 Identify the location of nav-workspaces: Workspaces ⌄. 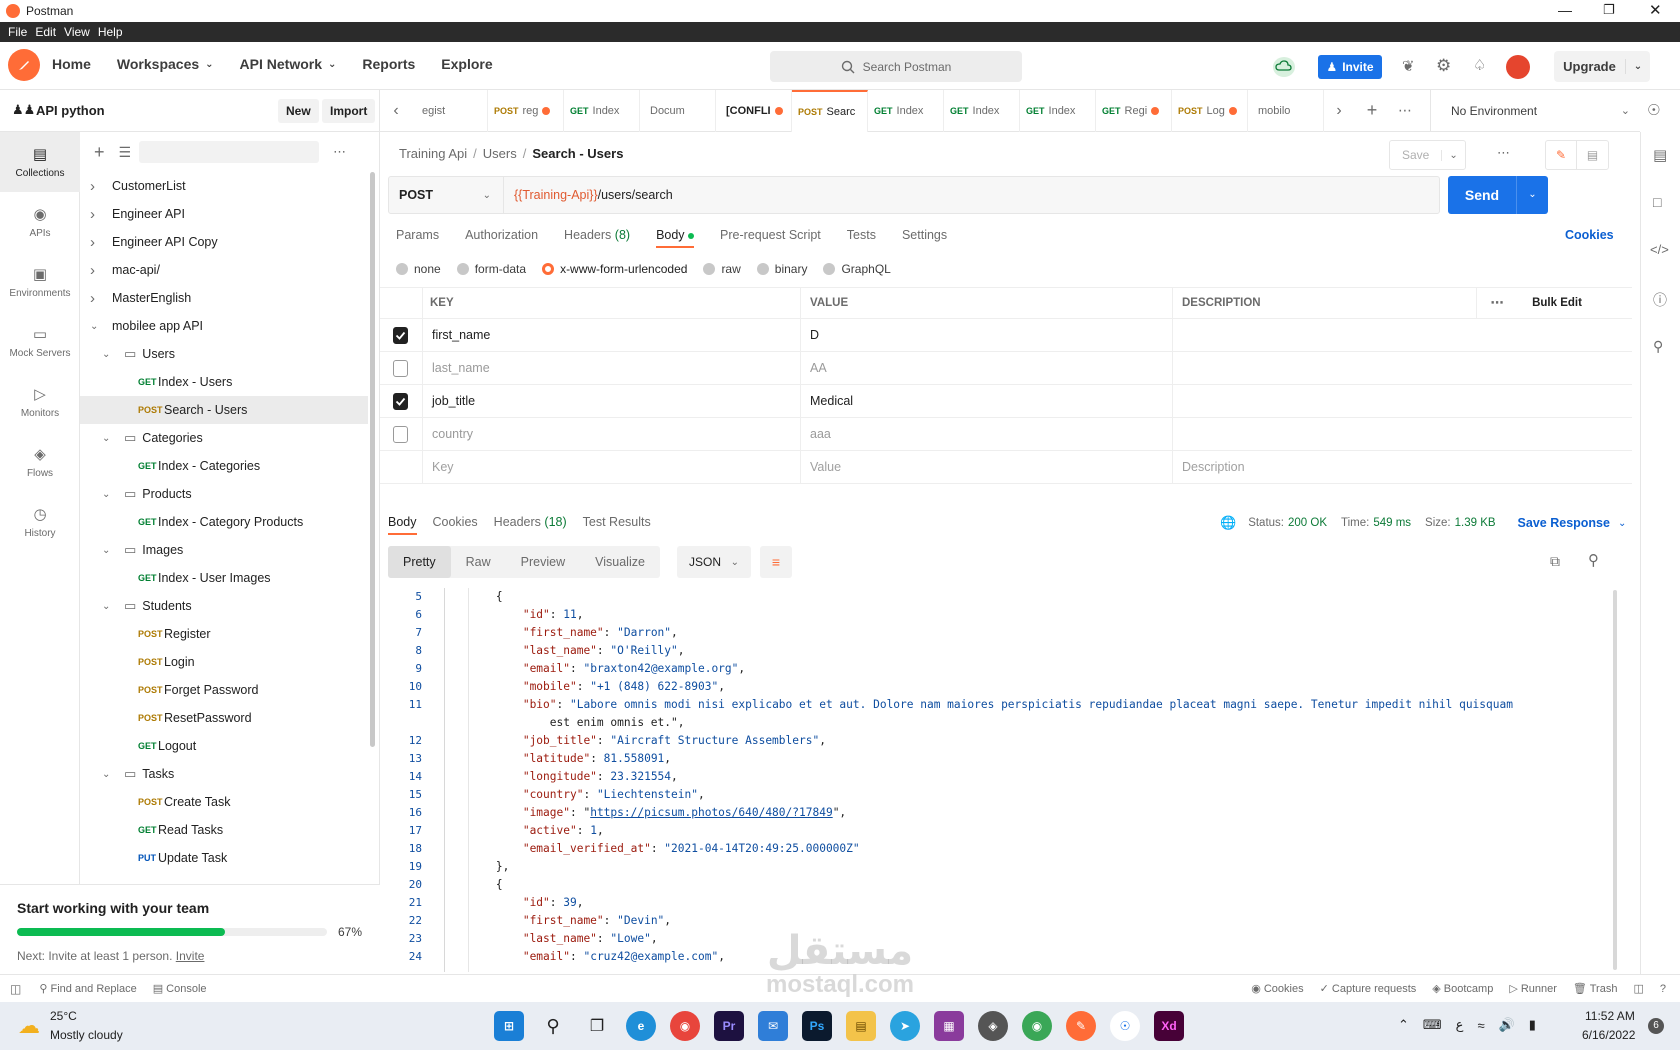
(165, 64).